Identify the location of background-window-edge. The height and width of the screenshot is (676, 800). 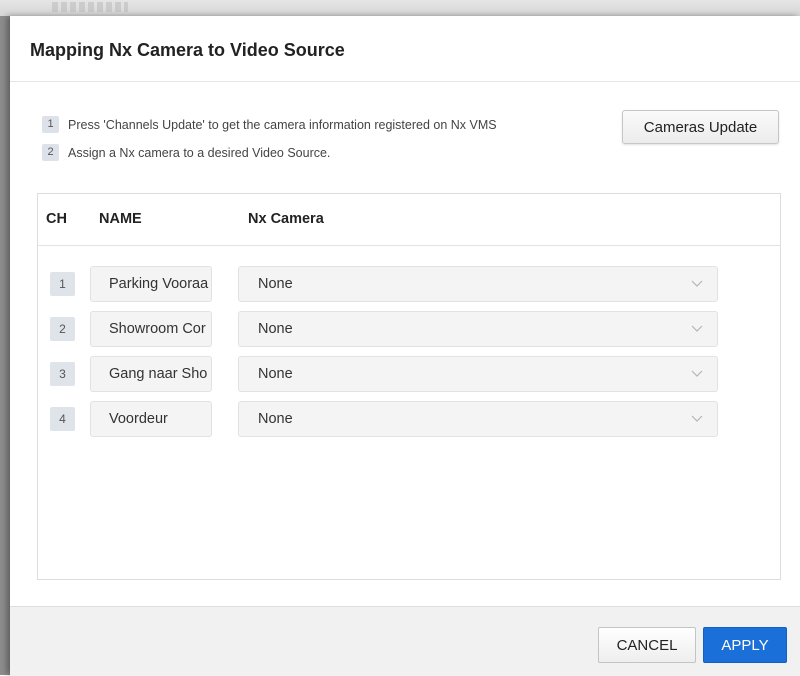
(5, 345).